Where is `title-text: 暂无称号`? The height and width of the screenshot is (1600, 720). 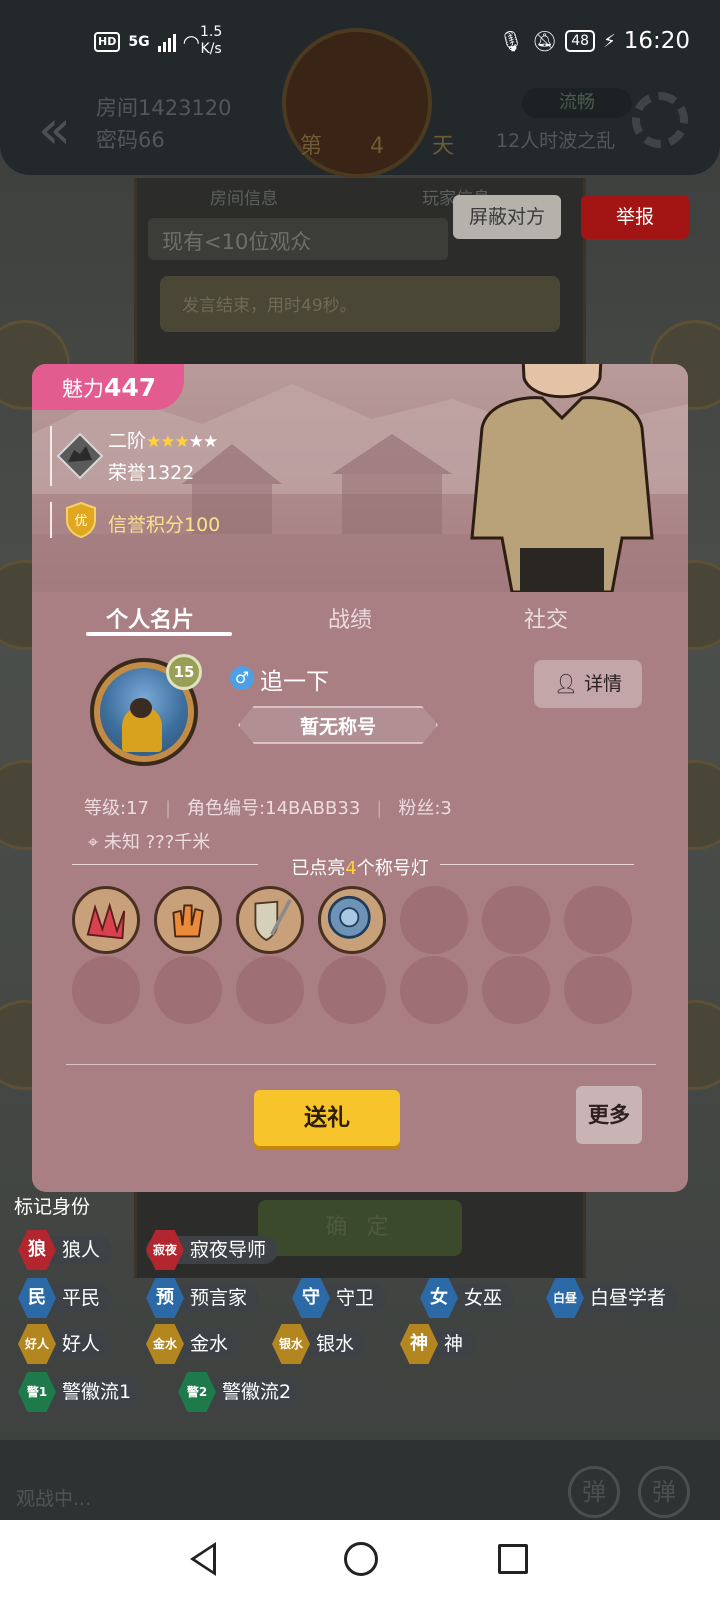
title-text: 暂无称号 is located at coordinates (337, 727).